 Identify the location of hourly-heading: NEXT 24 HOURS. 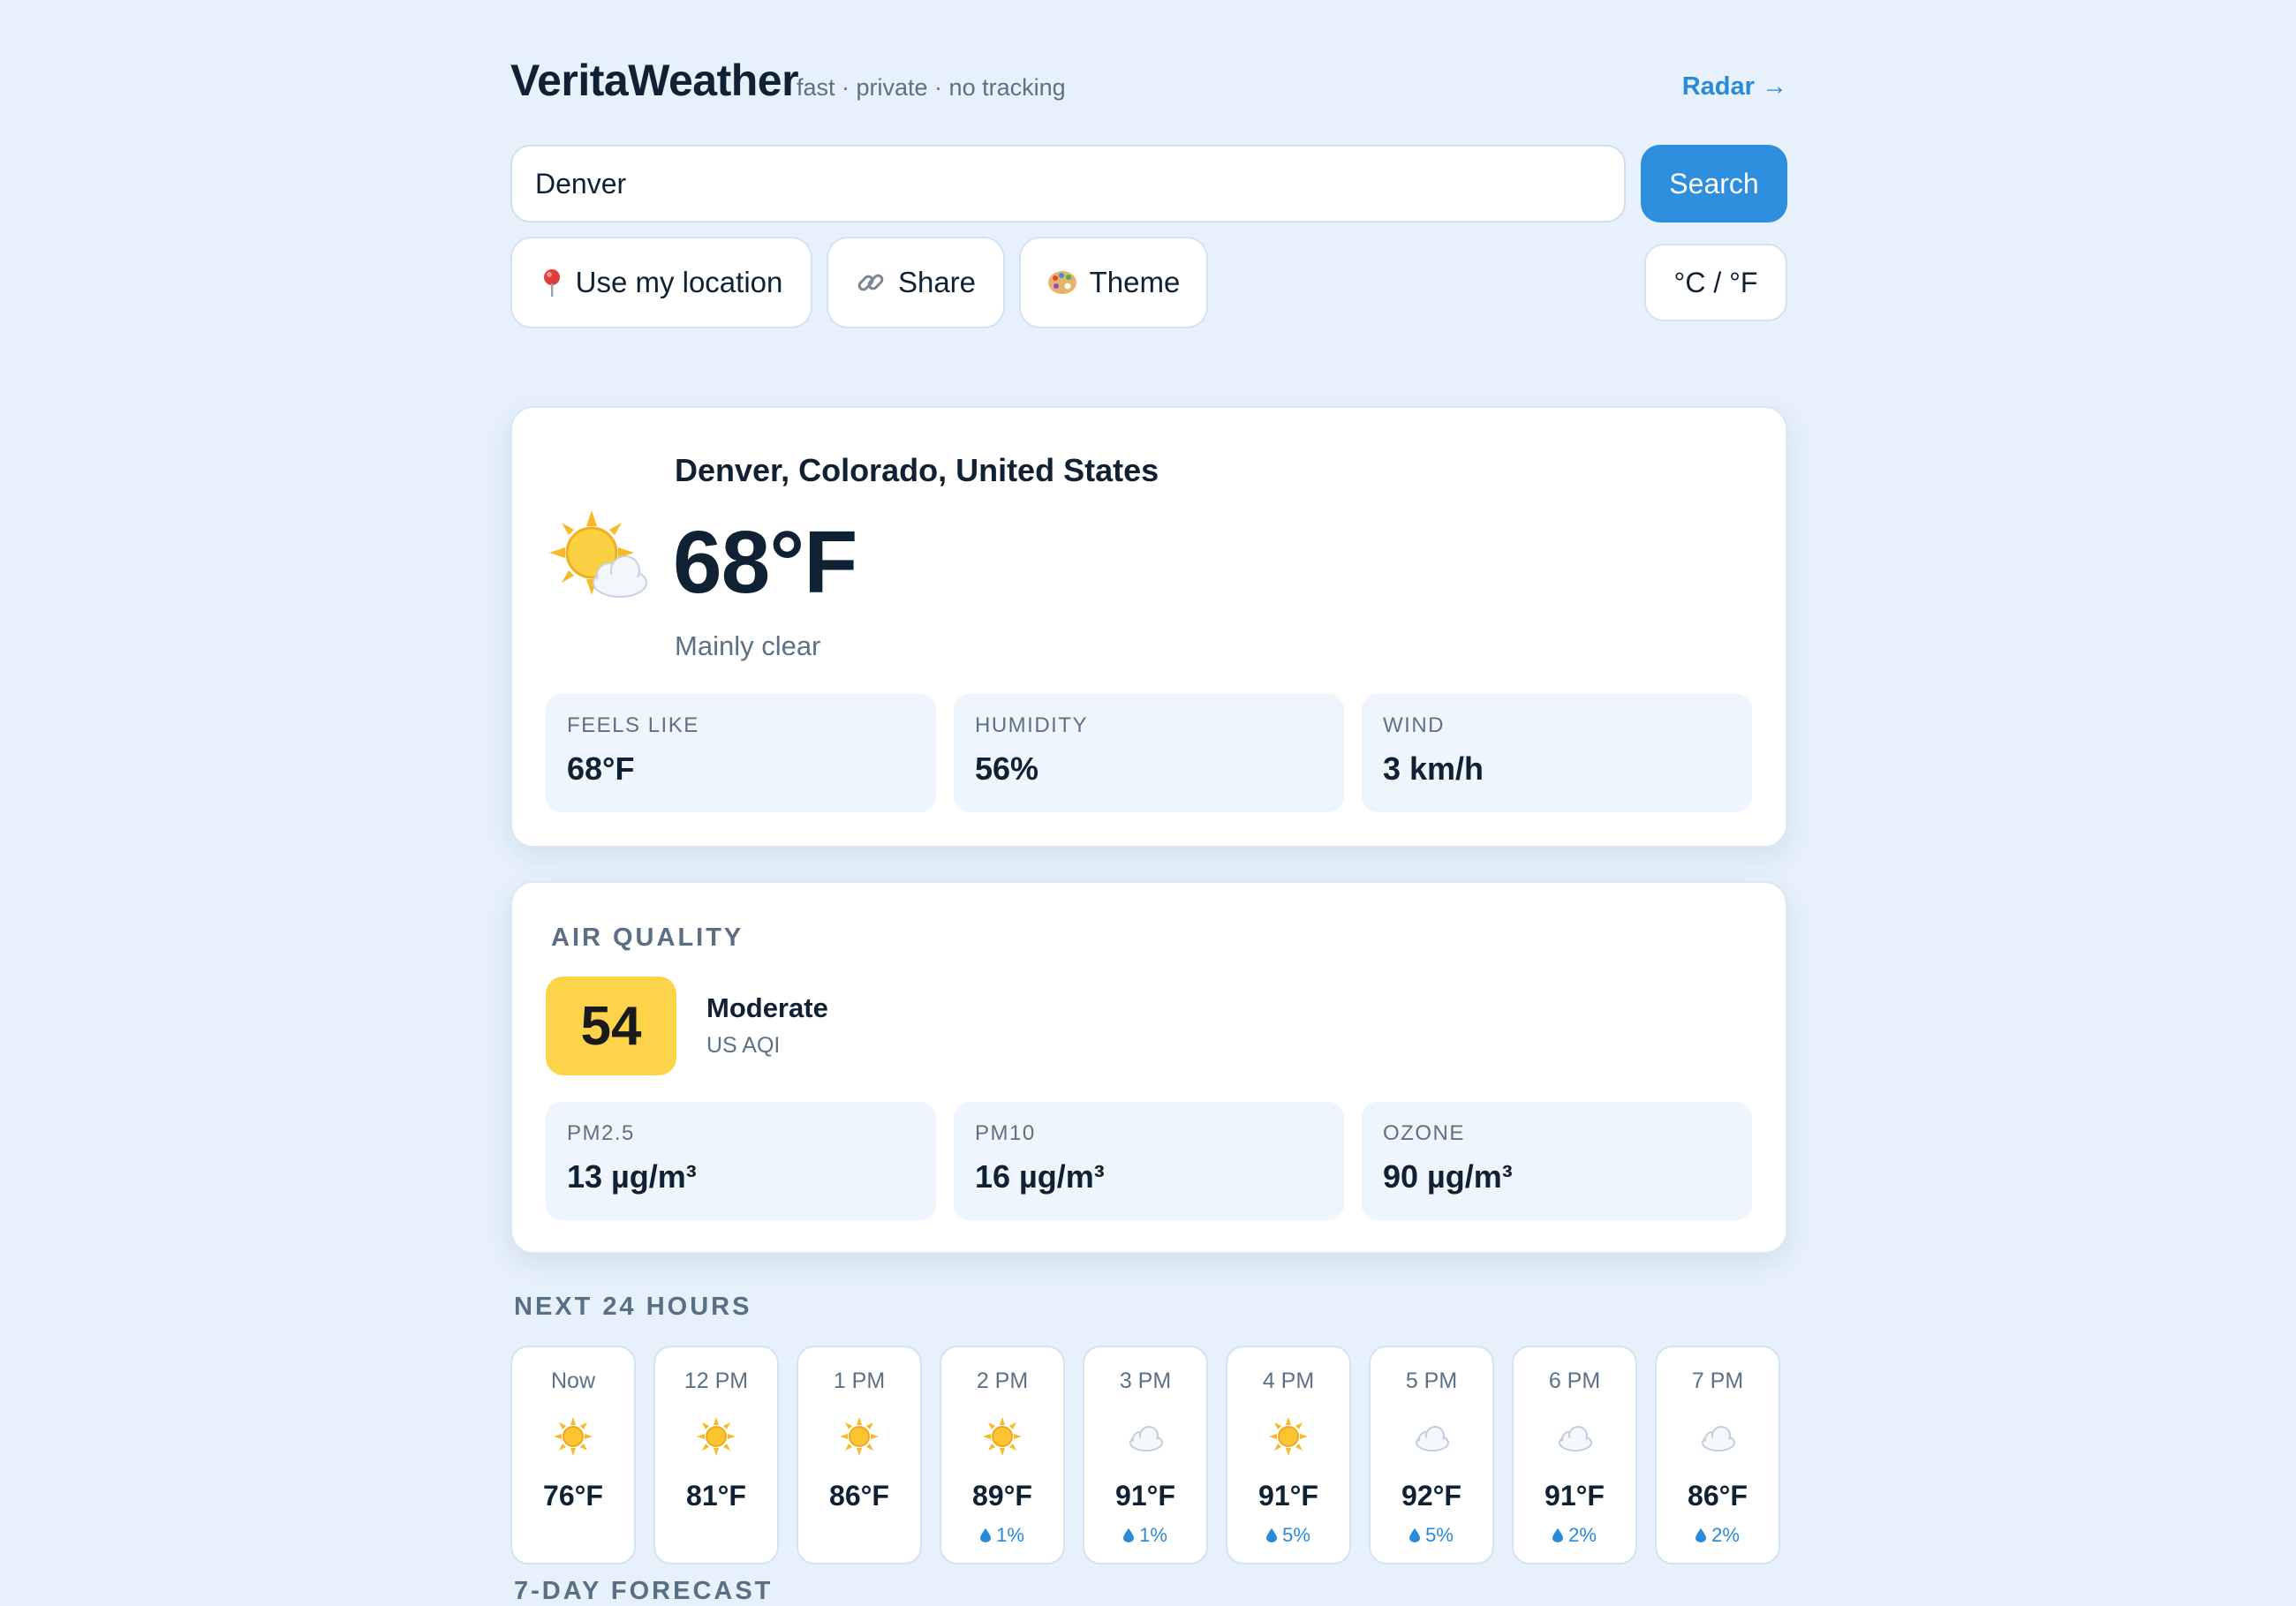
(633, 1307).